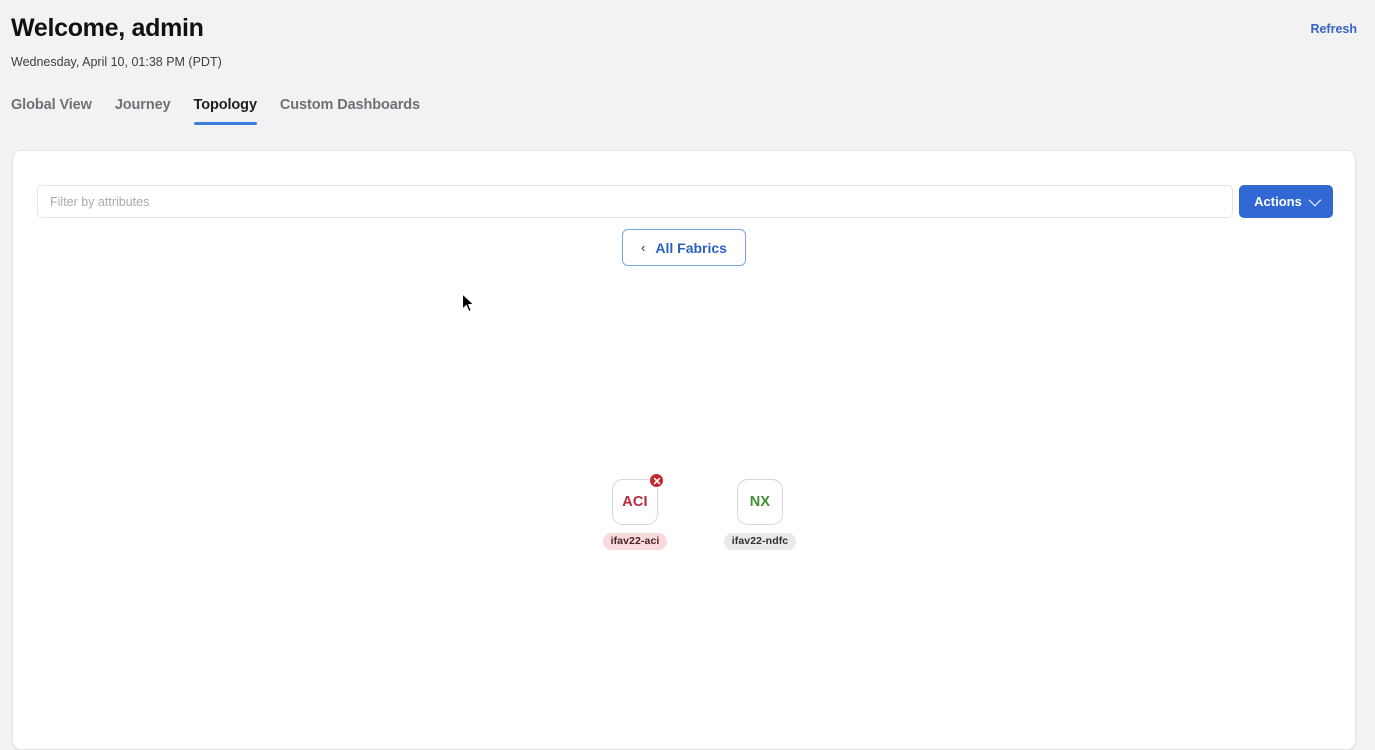 This screenshot has width=1375, height=750. I want to click on chevron-left-icon: ‹, so click(643, 247).